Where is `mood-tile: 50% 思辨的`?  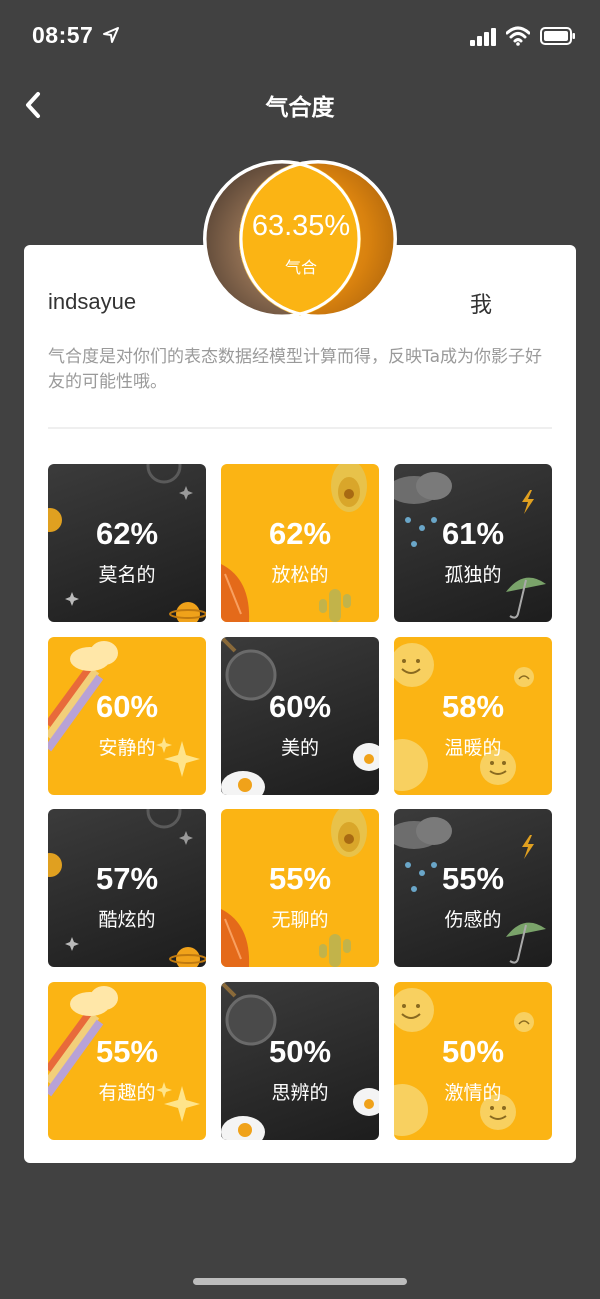 mood-tile: 50% 思辨的 is located at coordinates (300, 1061).